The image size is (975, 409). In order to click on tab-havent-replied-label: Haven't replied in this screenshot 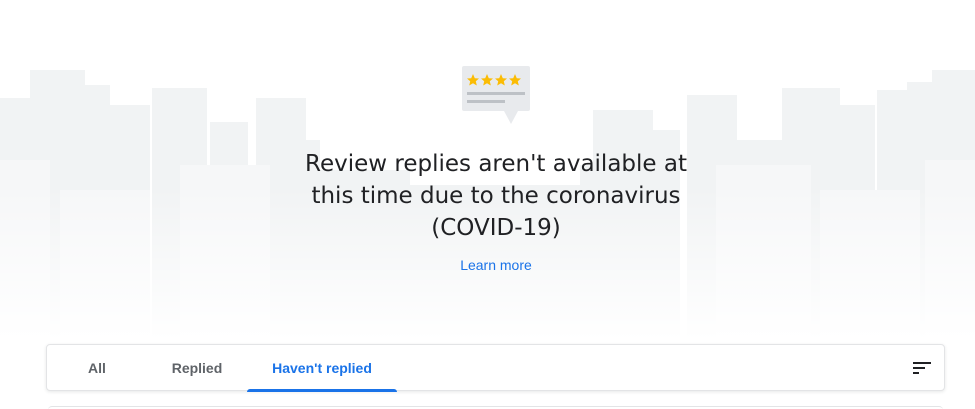, I will do `click(322, 368)`.